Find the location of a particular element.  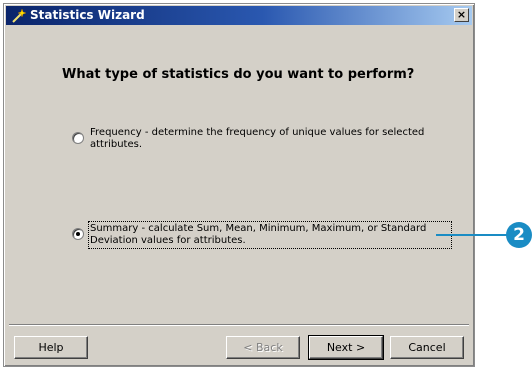

next-button: Next > is located at coordinates (346, 347).